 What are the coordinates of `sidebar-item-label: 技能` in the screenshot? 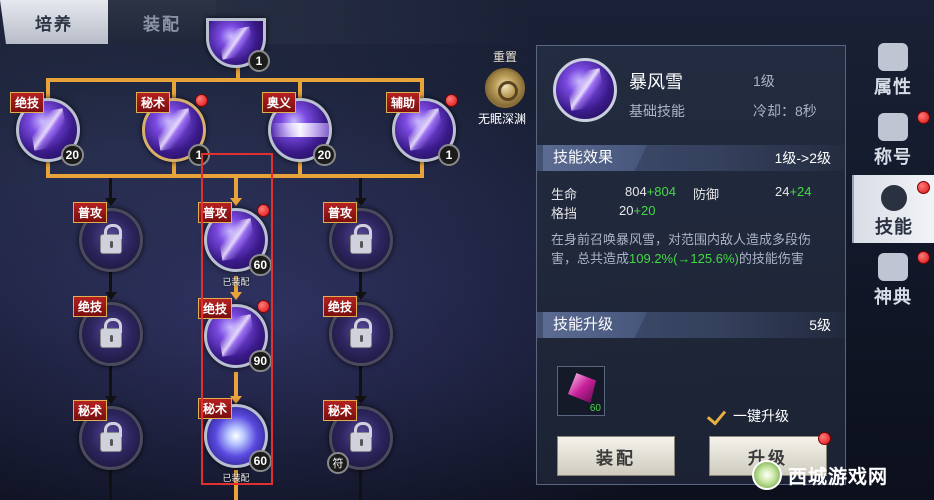 It's located at (894, 227).